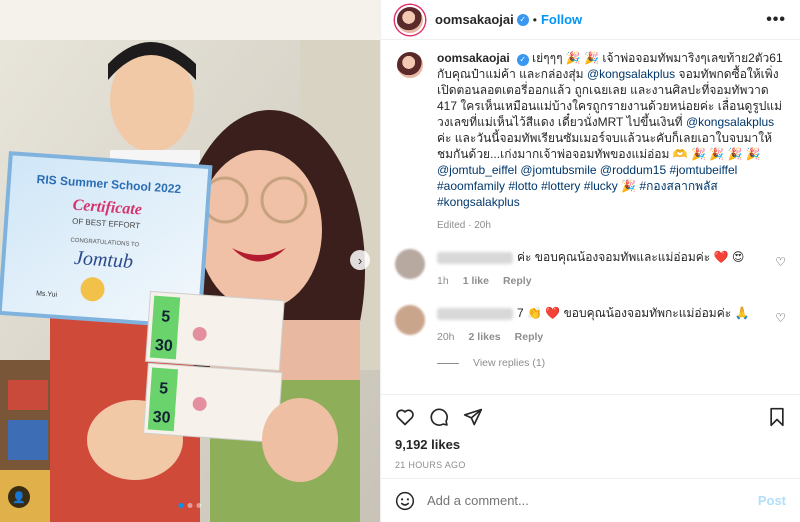  I want to click on post-comment-button: Post, so click(772, 500).